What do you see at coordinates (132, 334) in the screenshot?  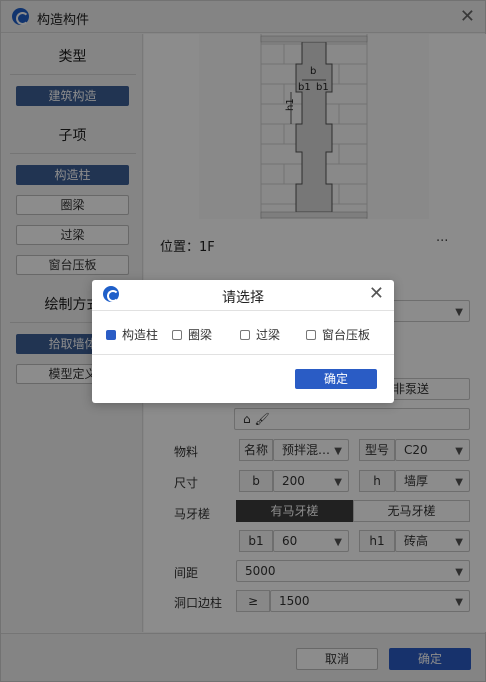 I see `option-gouzaozhu: 构造柱` at bounding box center [132, 334].